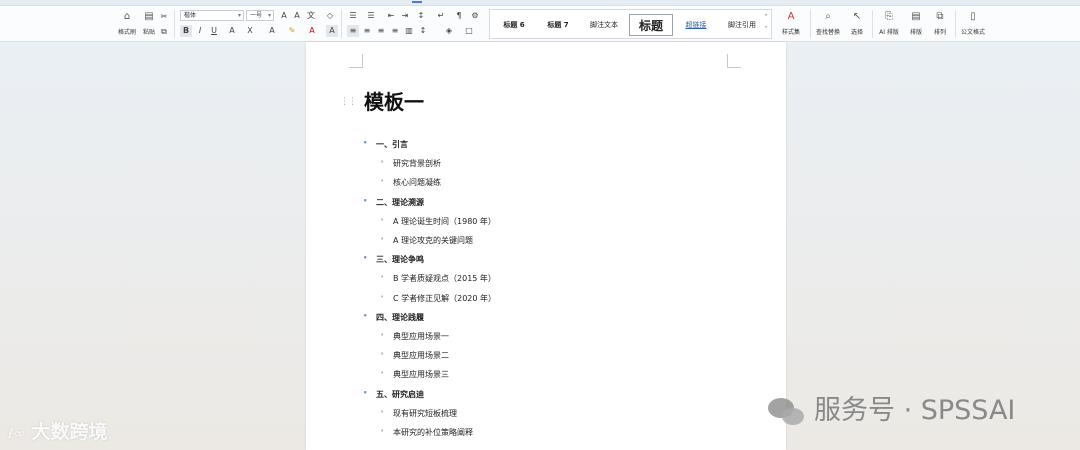  I want to click on select-button: ↖ 选择, so click(857, 24).